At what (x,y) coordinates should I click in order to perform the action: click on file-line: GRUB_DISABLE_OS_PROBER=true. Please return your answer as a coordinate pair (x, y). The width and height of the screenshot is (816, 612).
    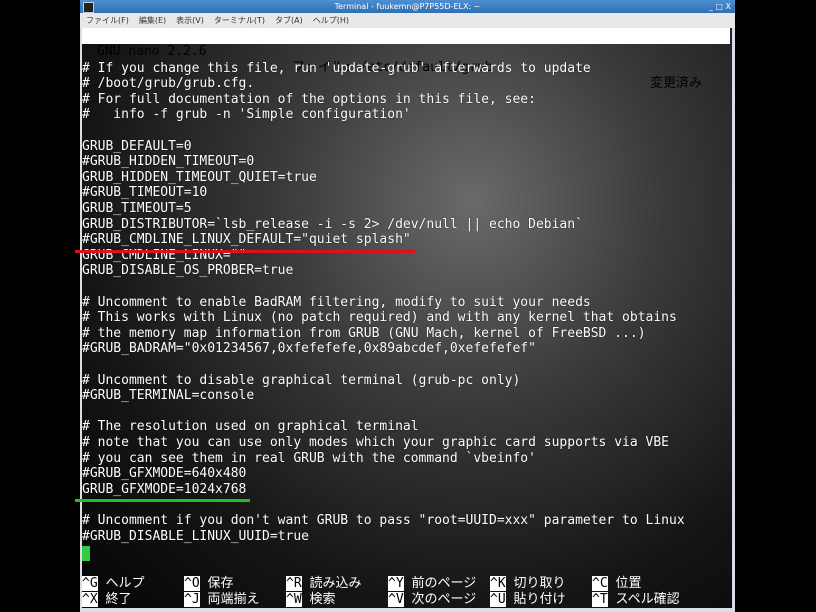
    Looking at the image, I should click on (188, 271).